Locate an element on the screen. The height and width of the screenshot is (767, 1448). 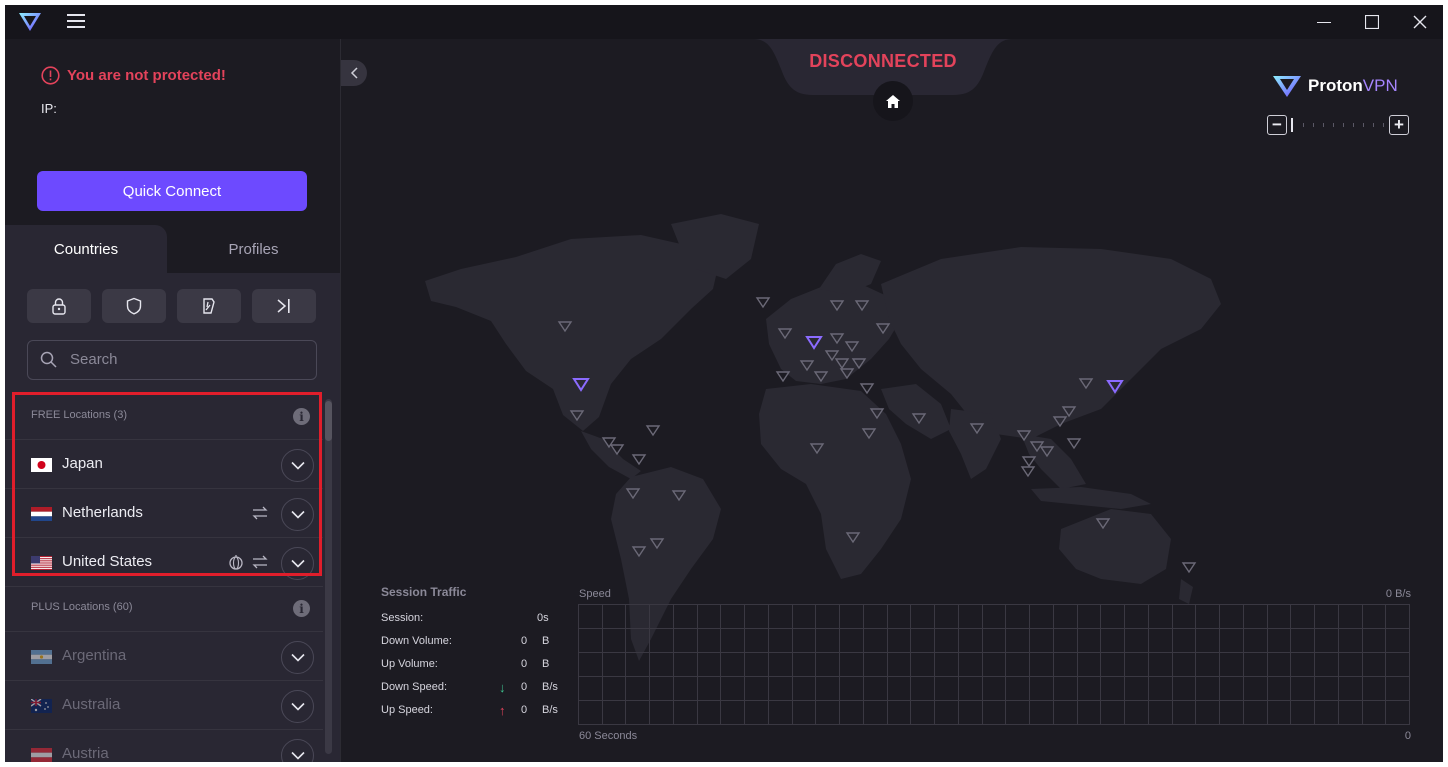
maximize-button is located at coordinates (1372, 22).